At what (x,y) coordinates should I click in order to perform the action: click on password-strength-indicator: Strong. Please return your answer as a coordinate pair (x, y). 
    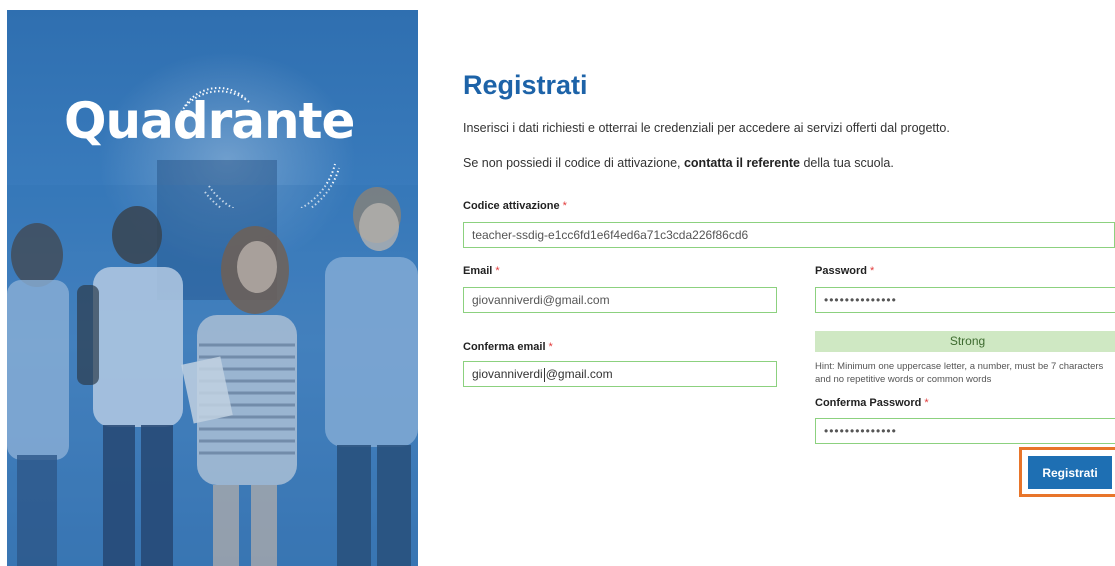
    Looking at the image, I should click on (965, 341).